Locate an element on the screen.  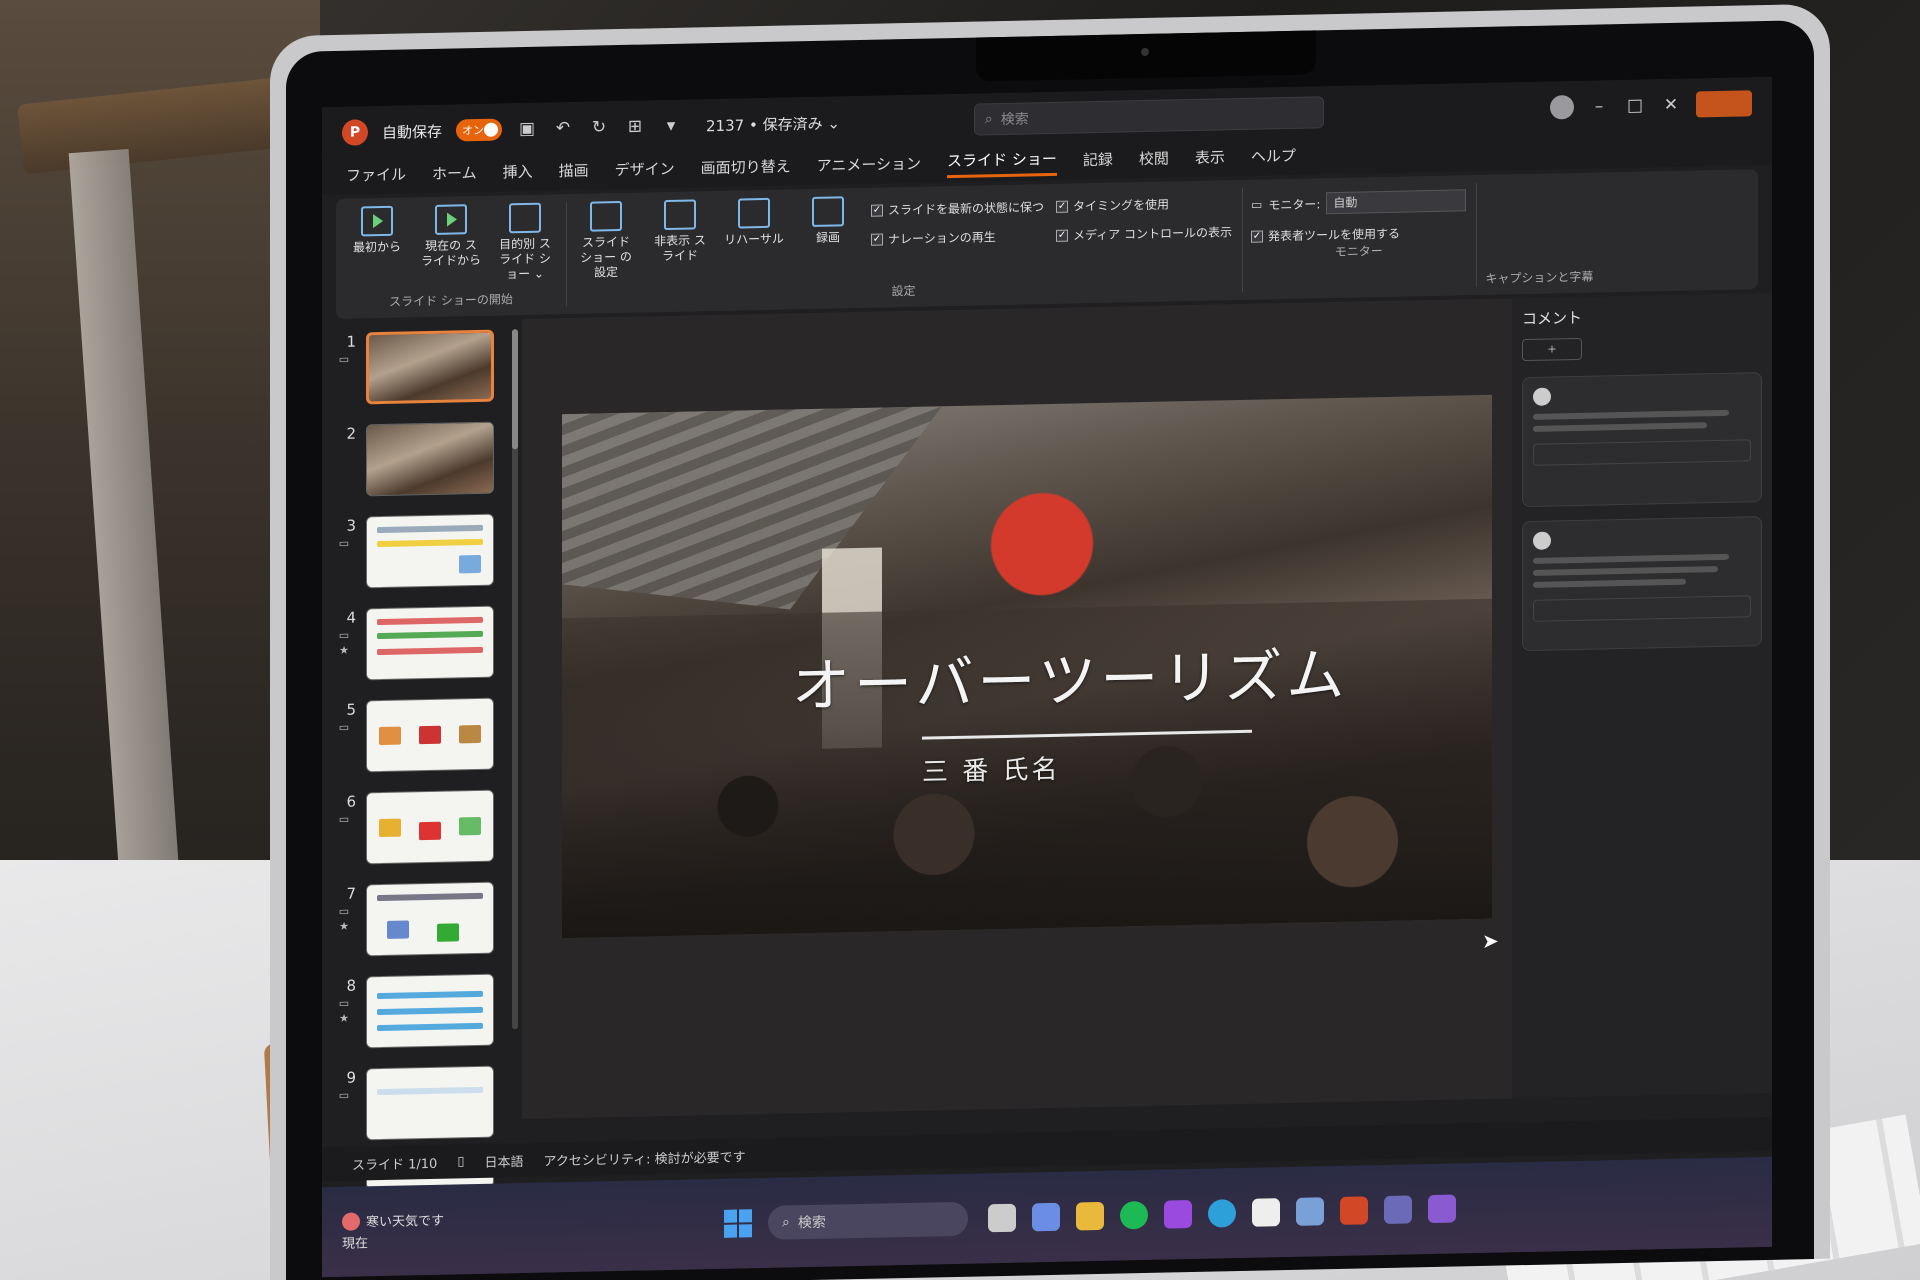
custom-show-button: 目的別 スライド ショー ⌄ is located at coordinates (525, 246).